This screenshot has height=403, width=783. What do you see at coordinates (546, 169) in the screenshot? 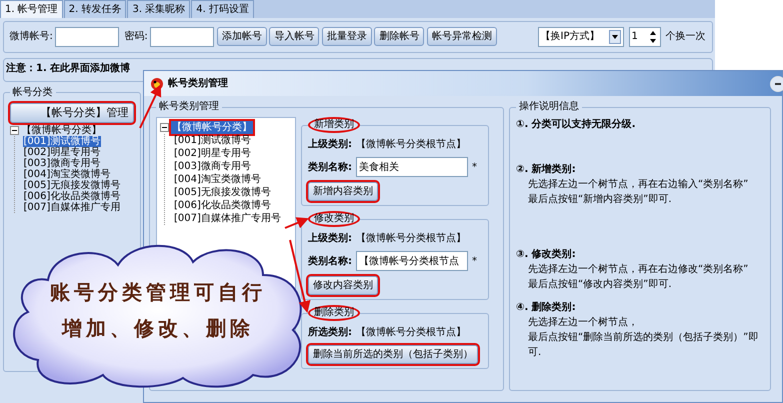
I see `help-heading: ②. 新增类别:` at bounding box center [546, 169].